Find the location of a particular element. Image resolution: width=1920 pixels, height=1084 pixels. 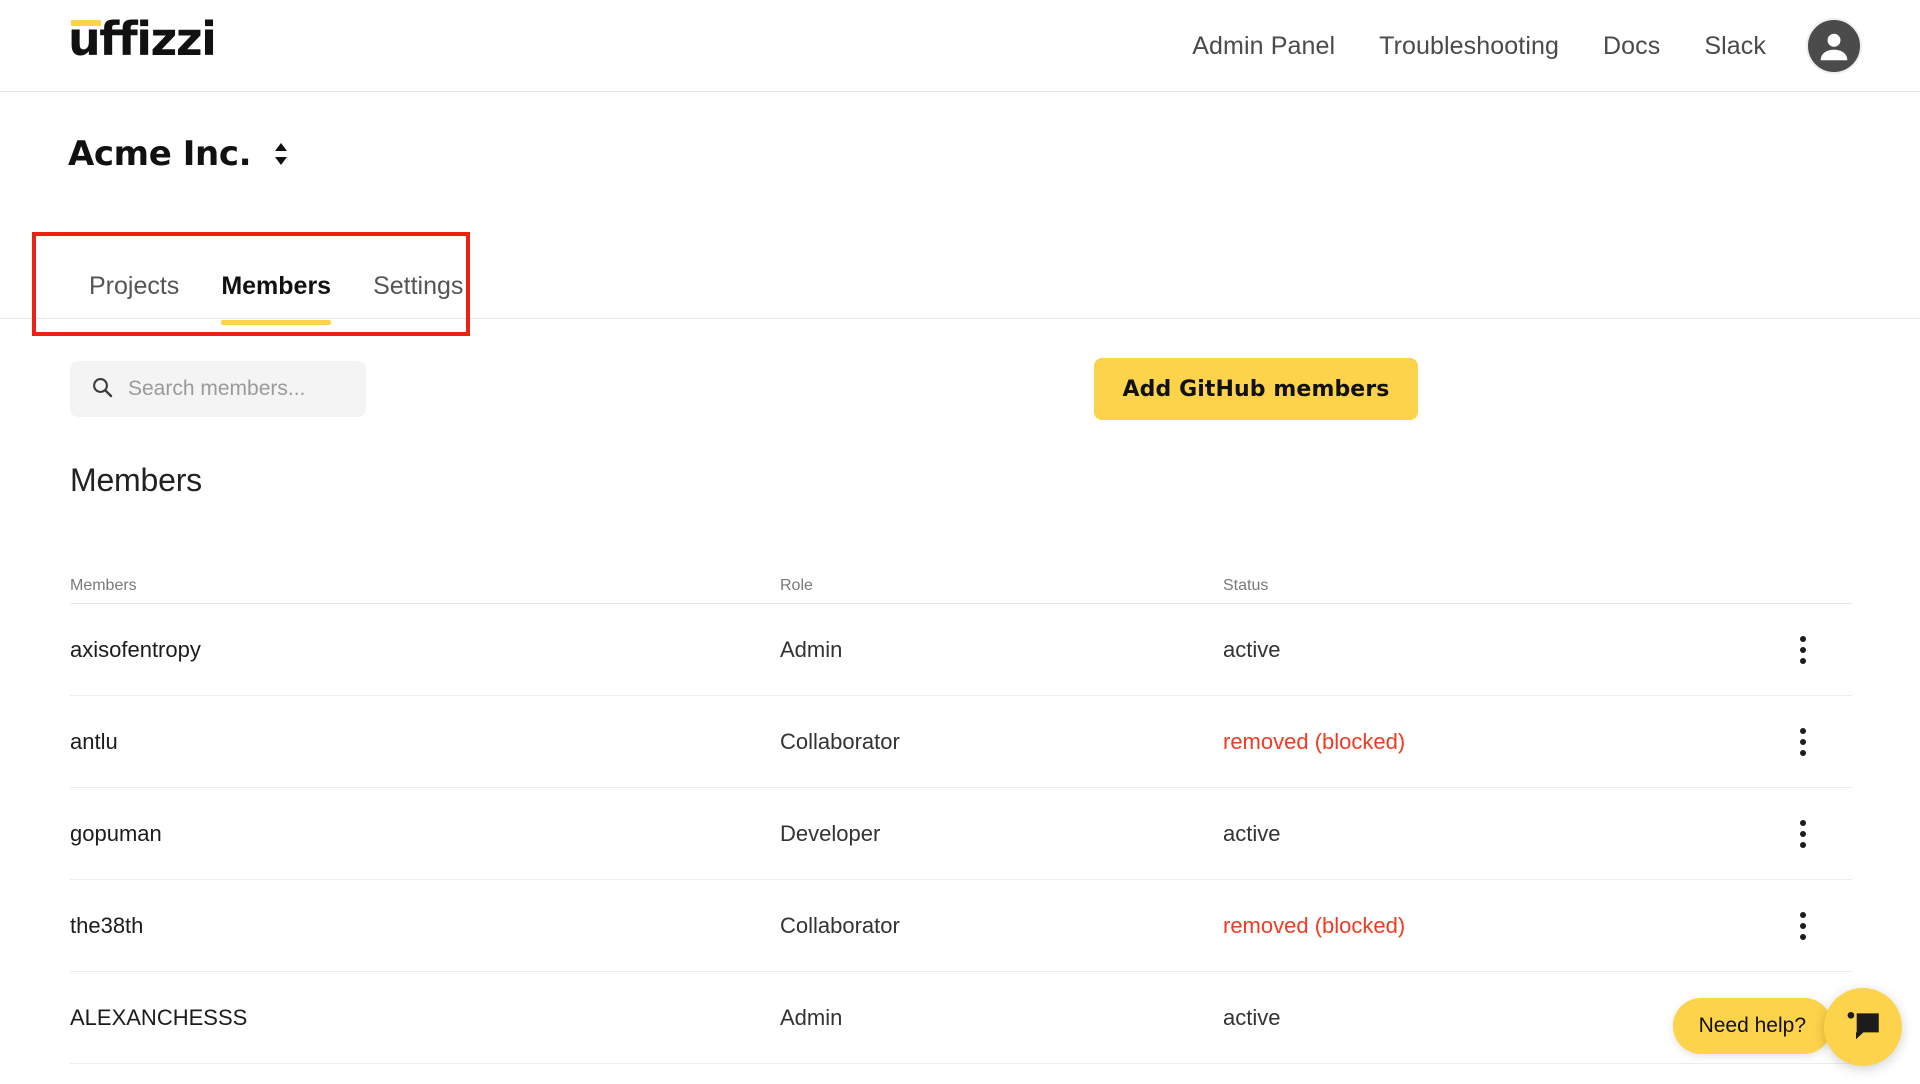

table-row: the38th Collaborator removed (blocked) is located at coordinates (961, 926).